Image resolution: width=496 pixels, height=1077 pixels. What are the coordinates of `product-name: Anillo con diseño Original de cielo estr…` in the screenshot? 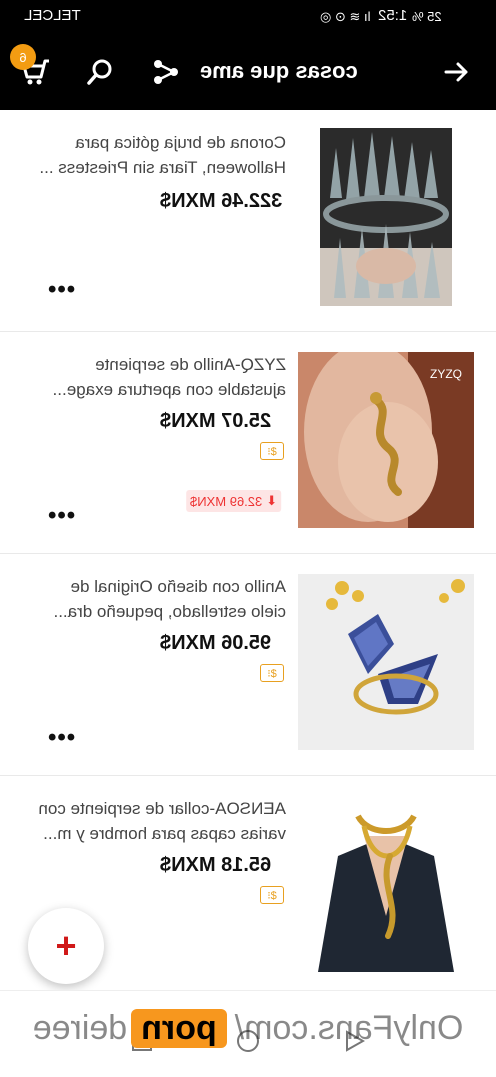 It's located at (150, 599).